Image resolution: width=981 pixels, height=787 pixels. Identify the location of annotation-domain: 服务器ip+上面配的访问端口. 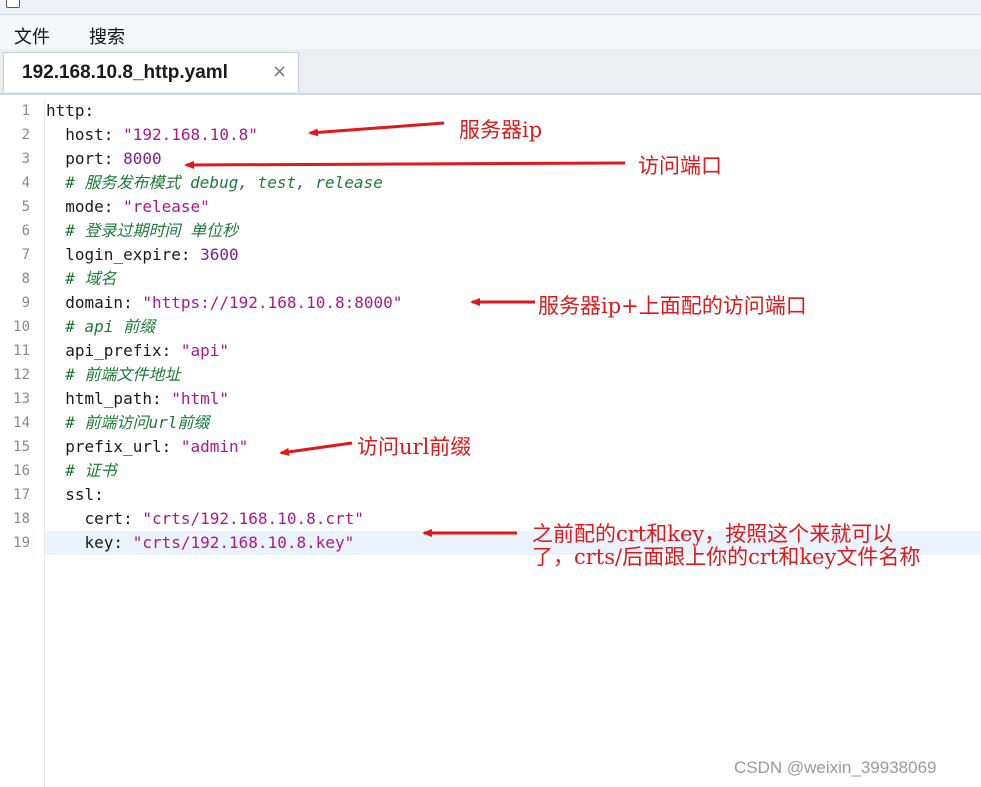
(672, 306).